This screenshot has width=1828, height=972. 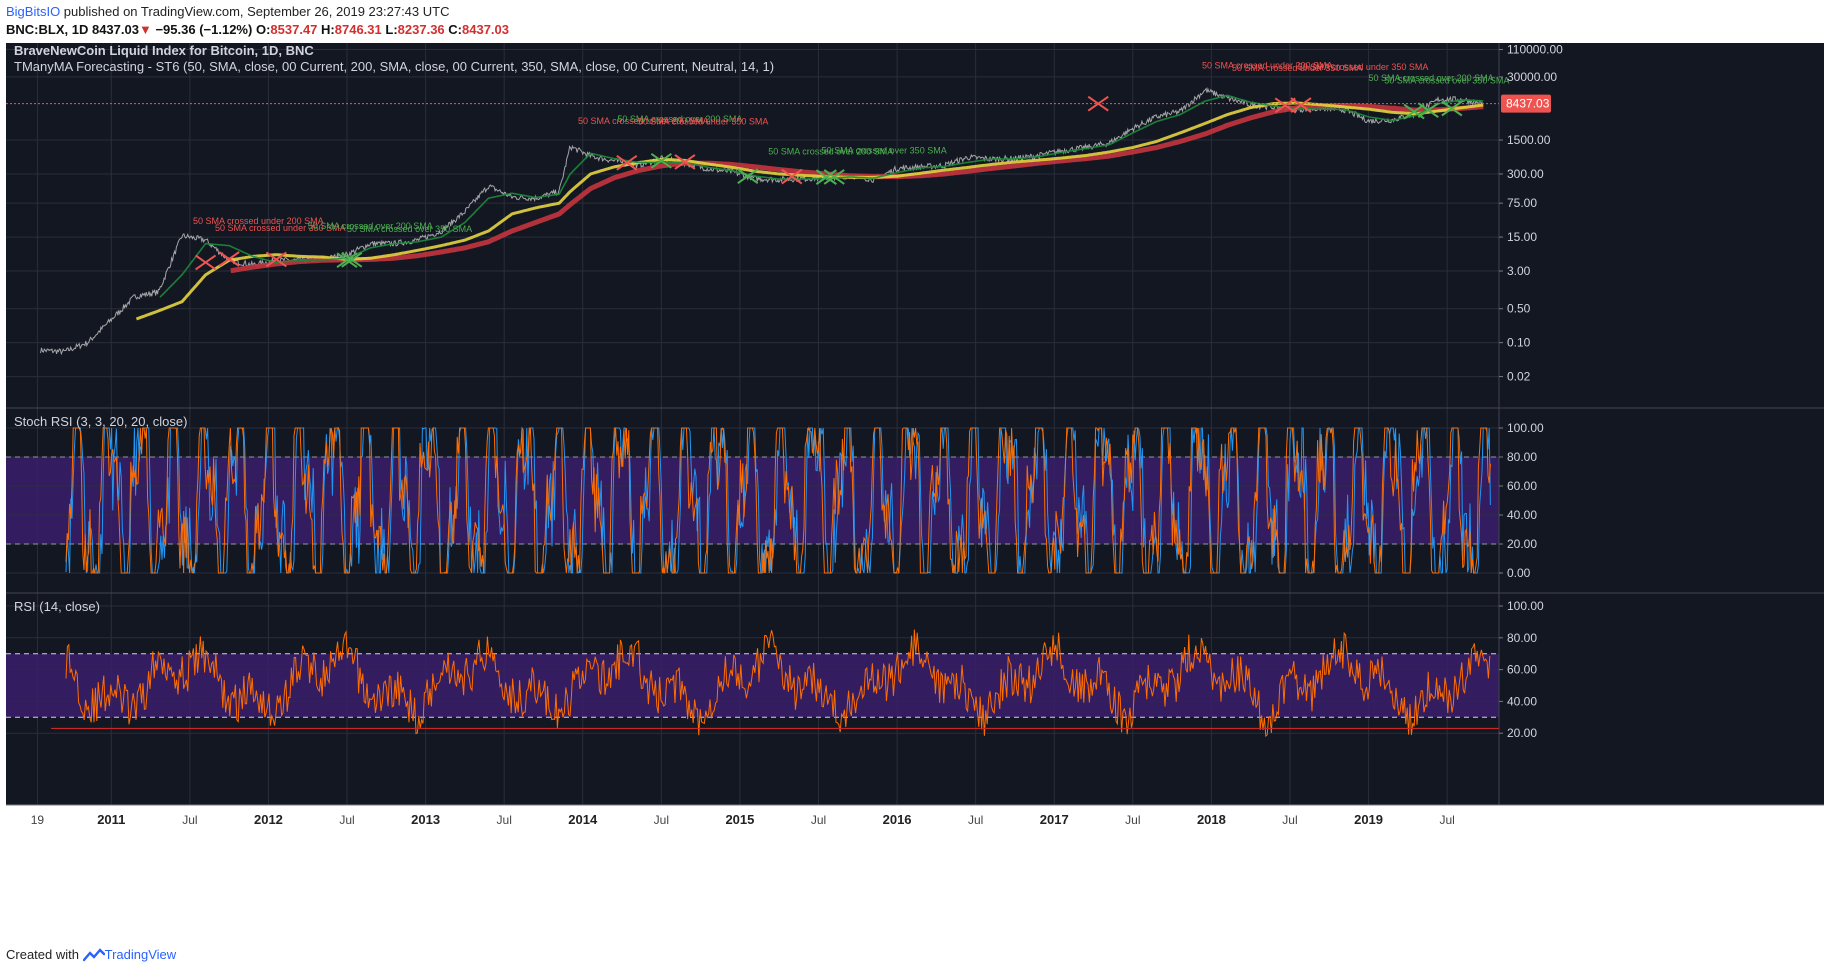 What do you see at coordinates (47, 29) in the screenshot?
I see `symbol-label: BNC:BLX, 1D` at bounding box center [47, 29].